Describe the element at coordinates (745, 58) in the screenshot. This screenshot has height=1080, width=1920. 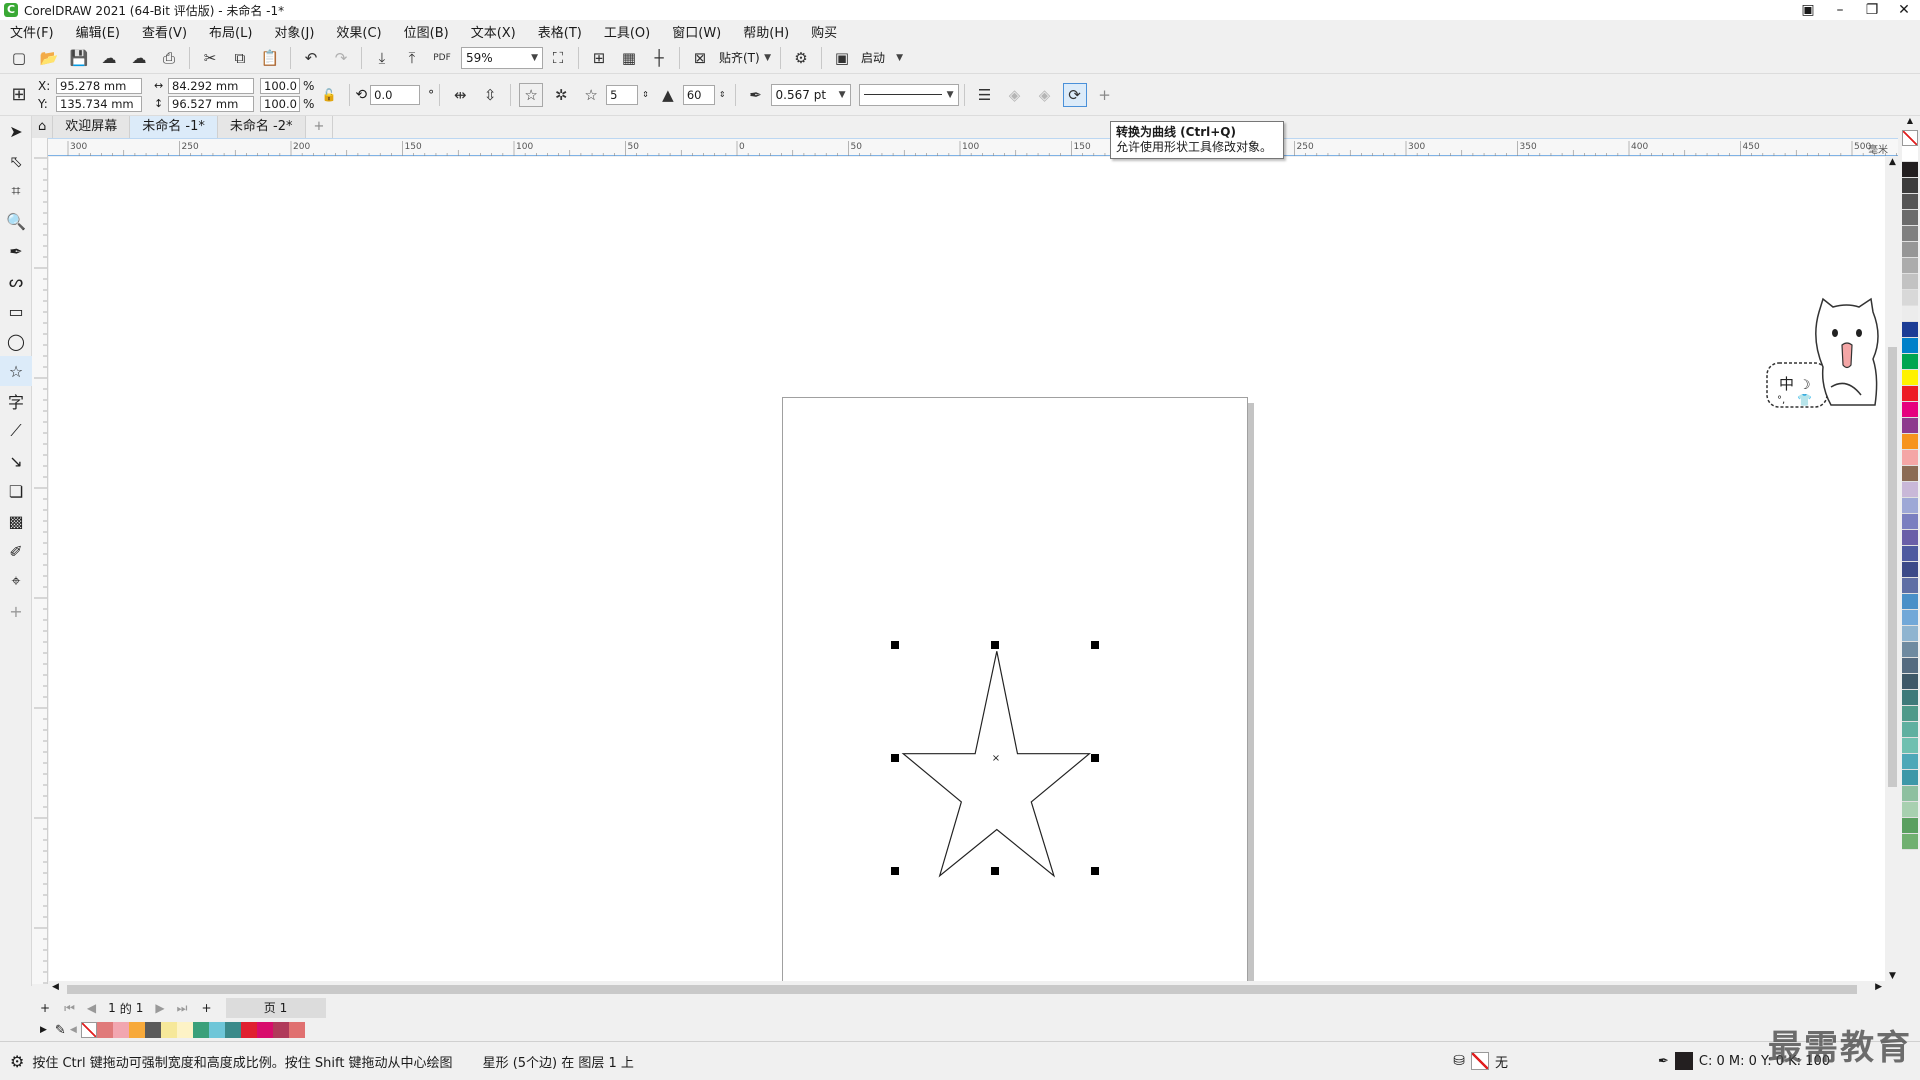
I see `snap-to-dropdown: 贴齐(T) ▼` at that location.